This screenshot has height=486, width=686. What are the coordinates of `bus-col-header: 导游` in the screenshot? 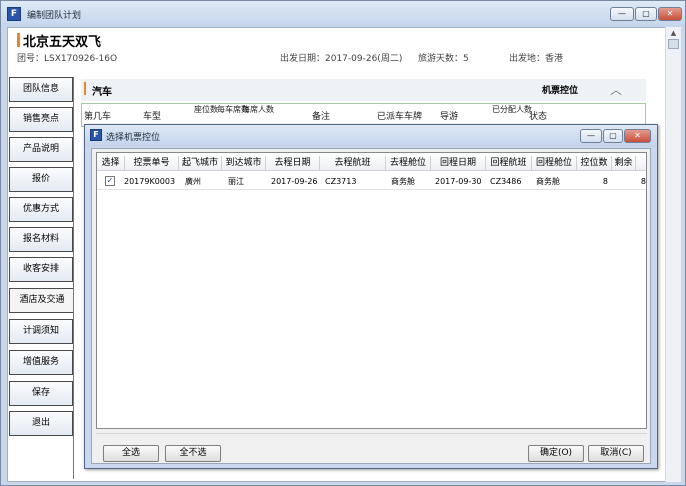 It's located at (449, 117).